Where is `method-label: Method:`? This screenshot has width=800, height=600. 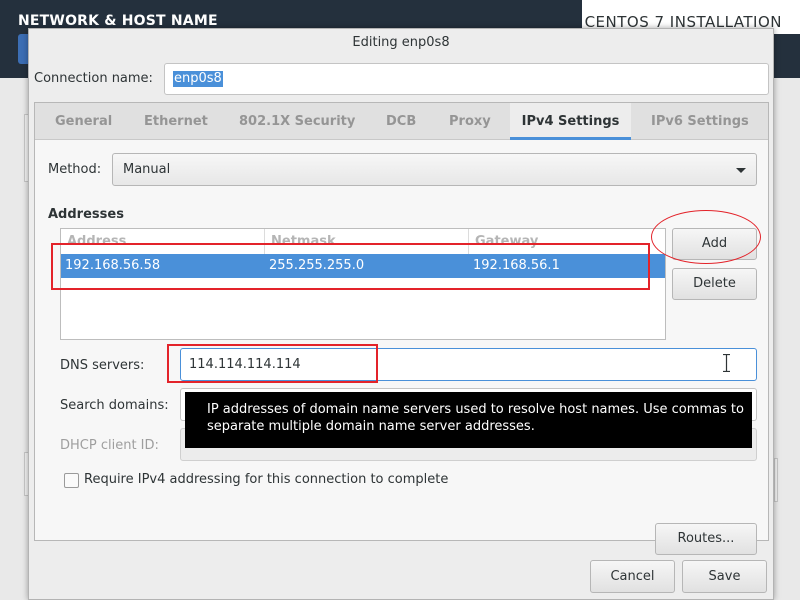
method-label: Method: is located at coordinates (75, 169).